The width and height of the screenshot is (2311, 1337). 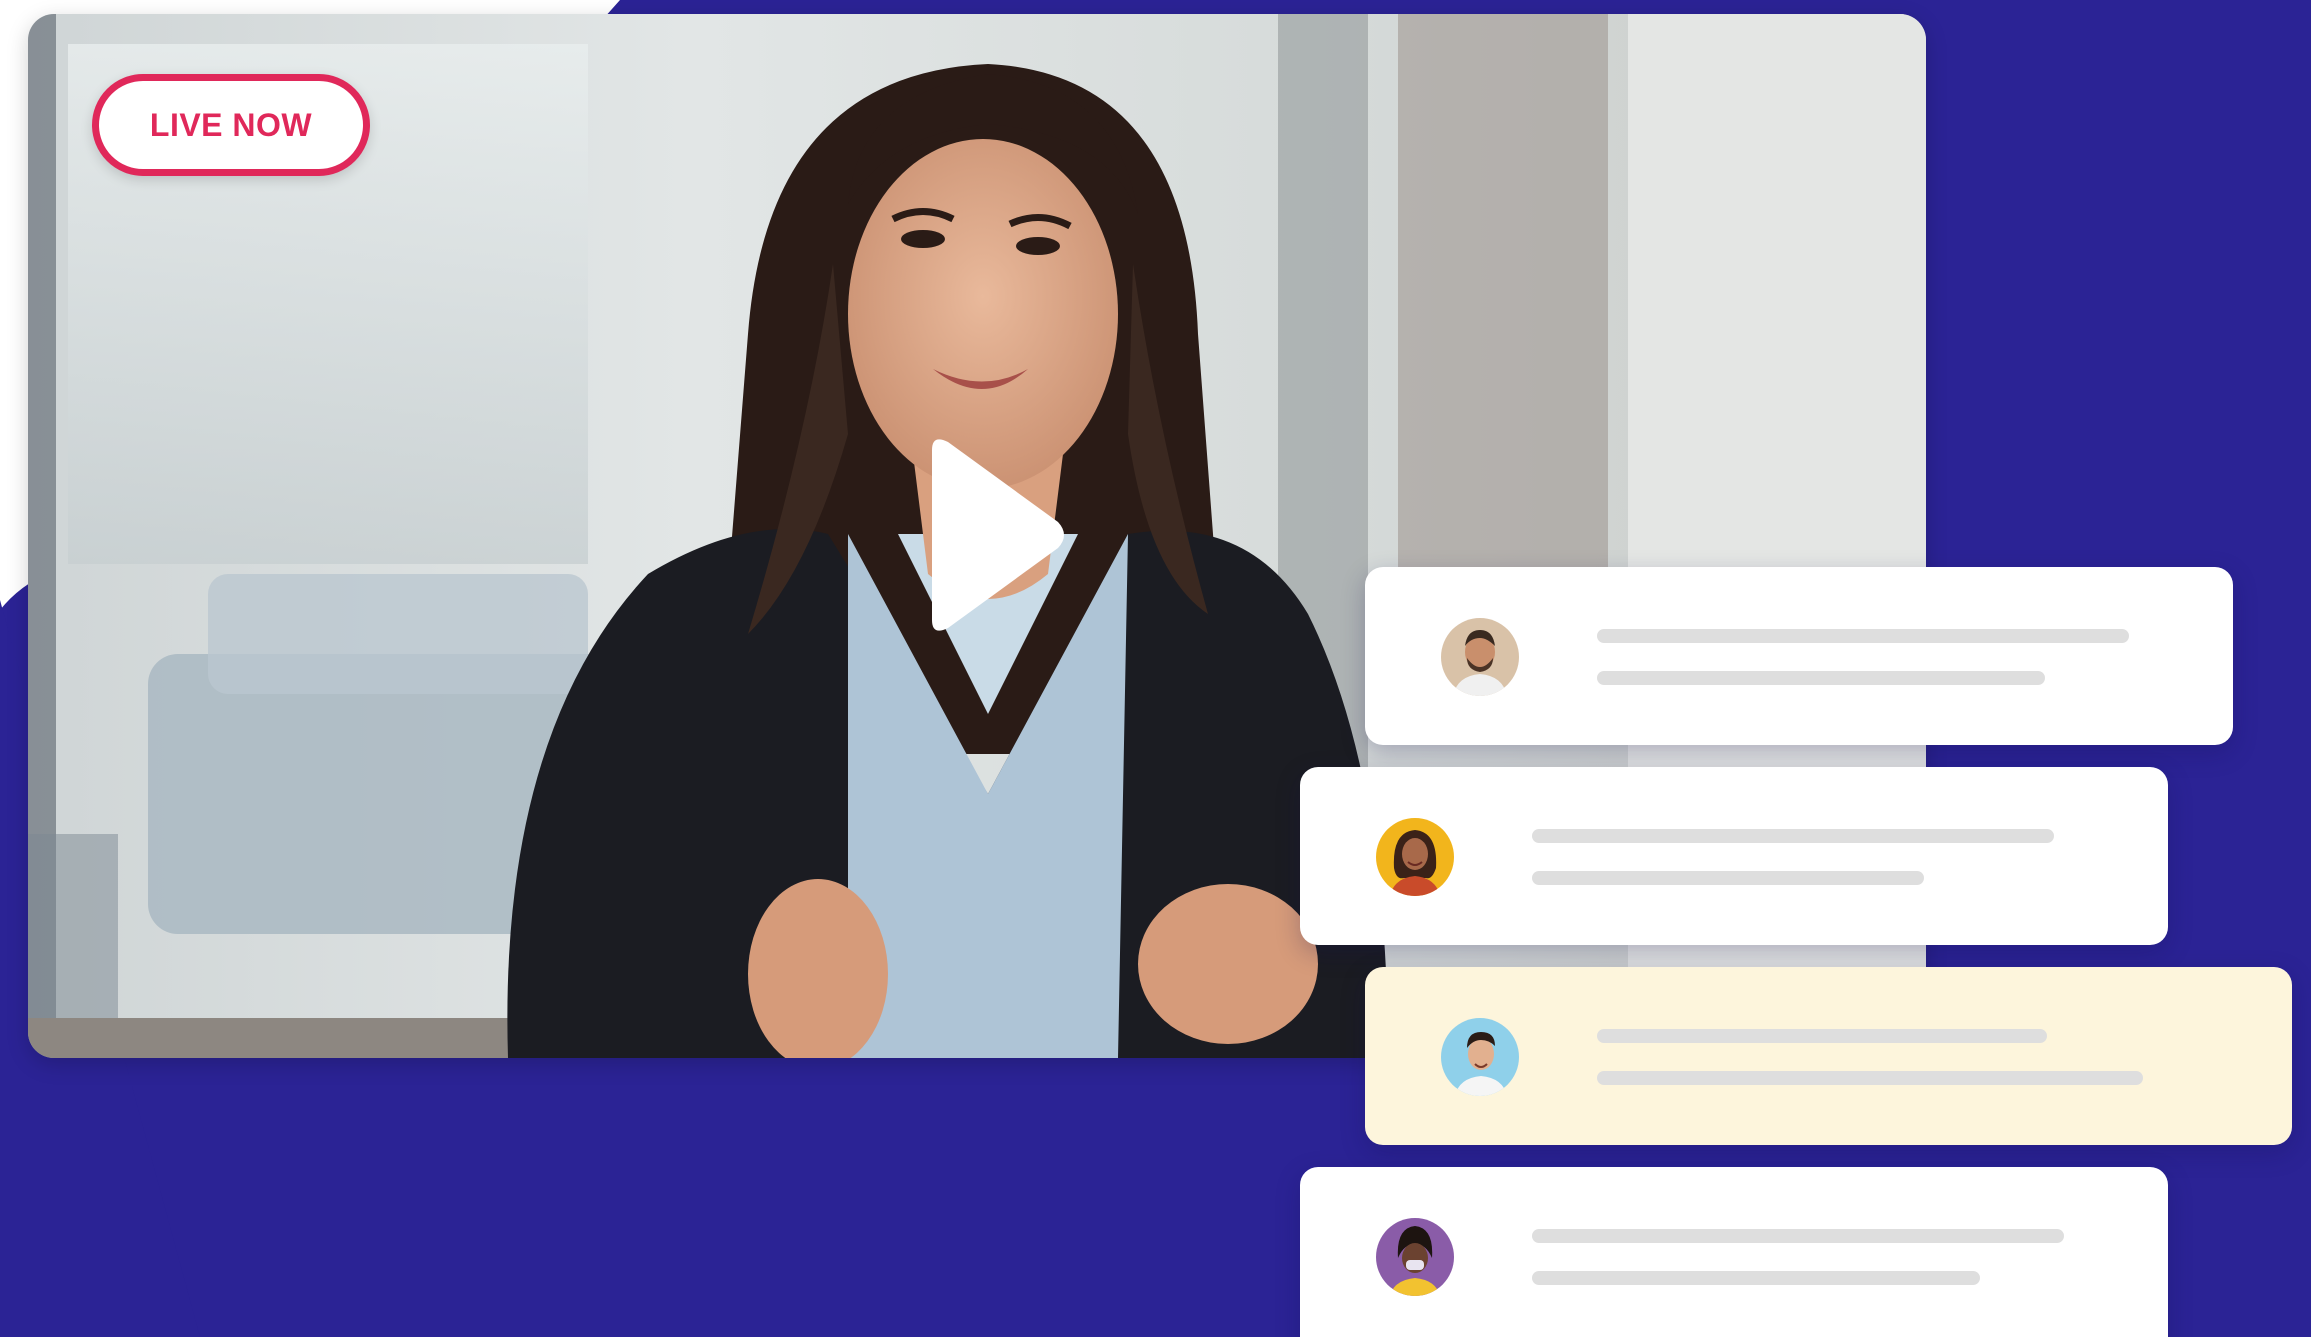 What do you see at coordinates (1415, 1257) in the screenshot?
I see `avatar-woman-purple-icon` at bounding box center [1415, 1257].